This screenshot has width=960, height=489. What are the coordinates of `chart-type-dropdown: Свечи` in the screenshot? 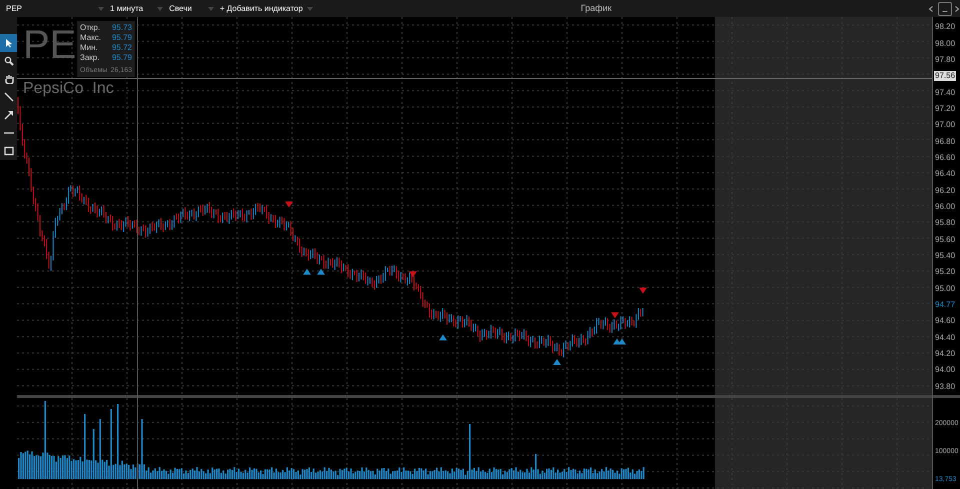 It's located at (180, 8).